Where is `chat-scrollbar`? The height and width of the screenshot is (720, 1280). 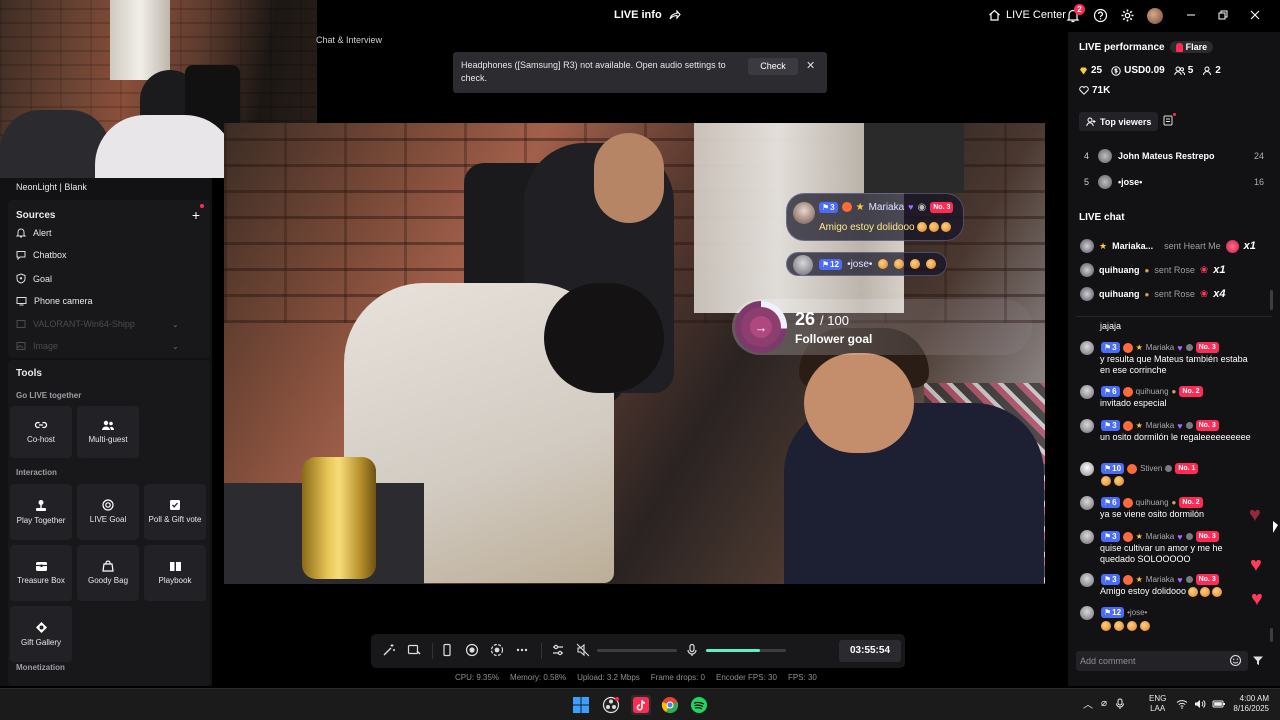 chat-scrollbar is located at coordinates (1271, 635).